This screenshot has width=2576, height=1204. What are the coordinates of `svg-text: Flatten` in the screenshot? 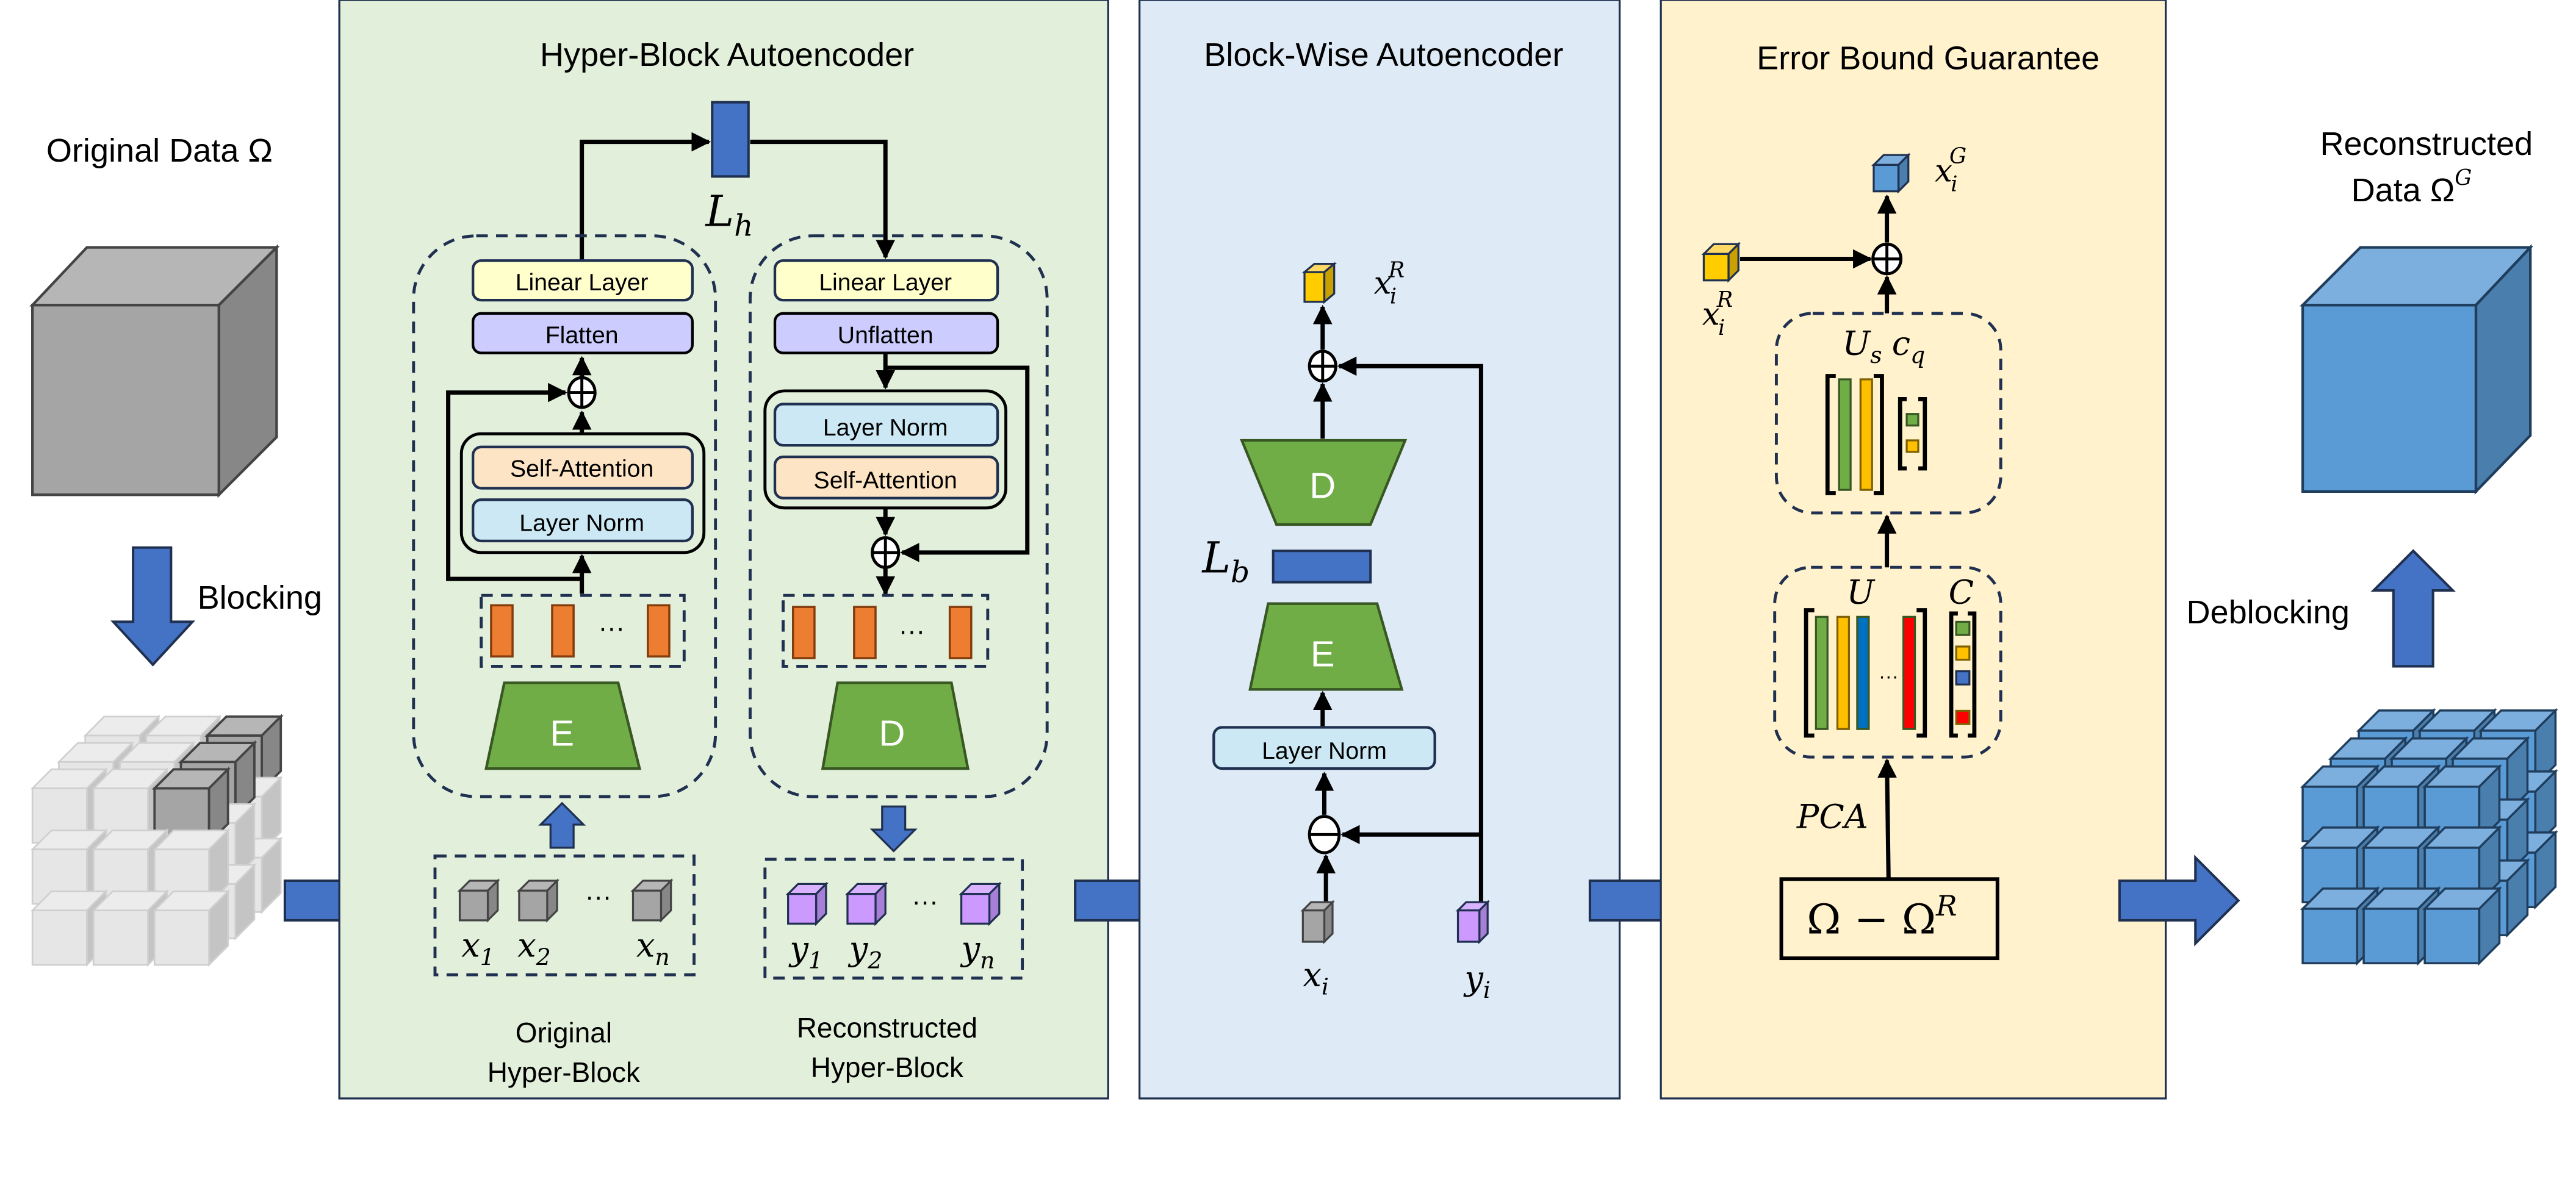 It's located at (582, 335).